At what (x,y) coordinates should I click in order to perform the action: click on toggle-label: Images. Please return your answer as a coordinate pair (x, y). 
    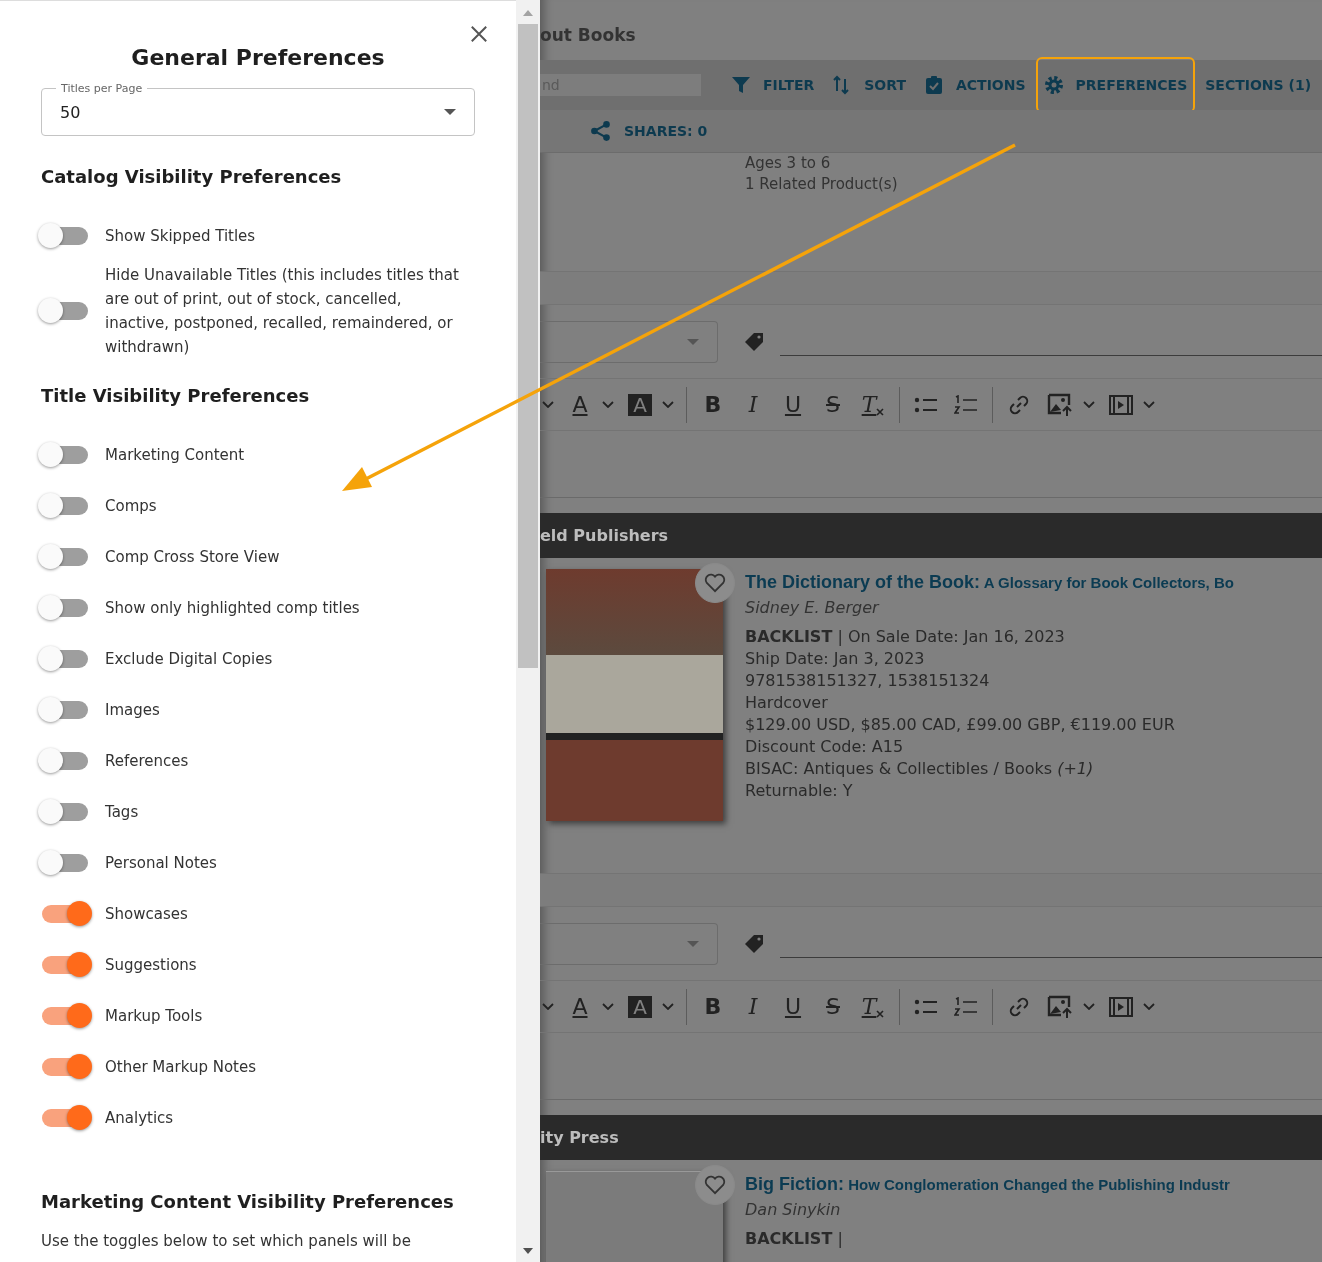
    Looking at the image, I should click on (132, 710).